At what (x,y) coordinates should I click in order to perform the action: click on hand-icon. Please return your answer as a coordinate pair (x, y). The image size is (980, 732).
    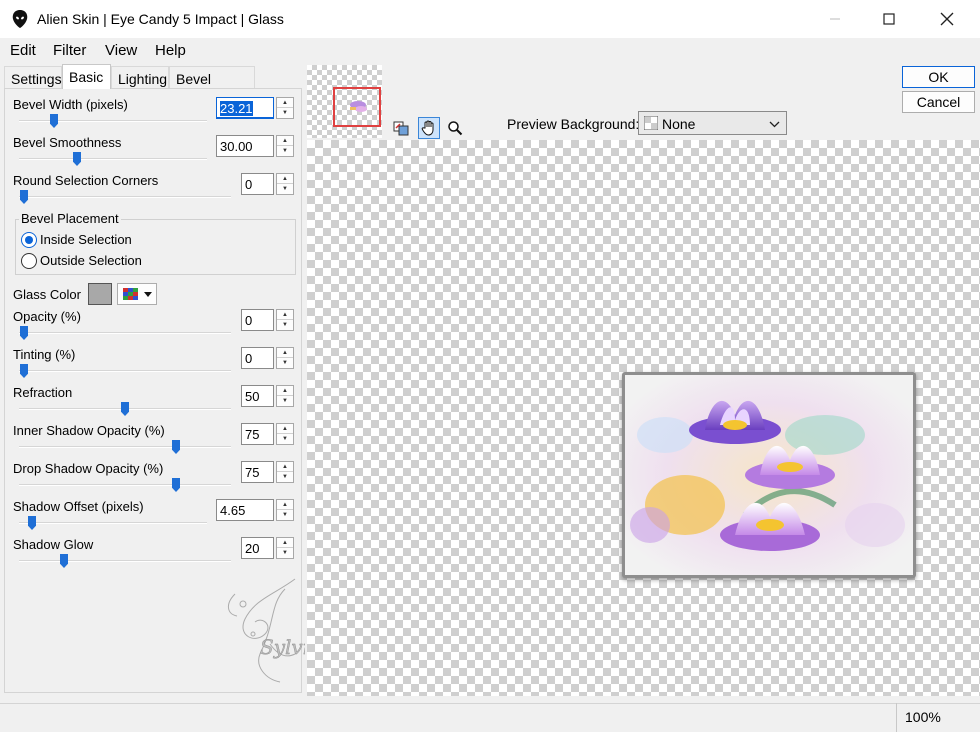
    Looking at the image, I should click on (427, 128).